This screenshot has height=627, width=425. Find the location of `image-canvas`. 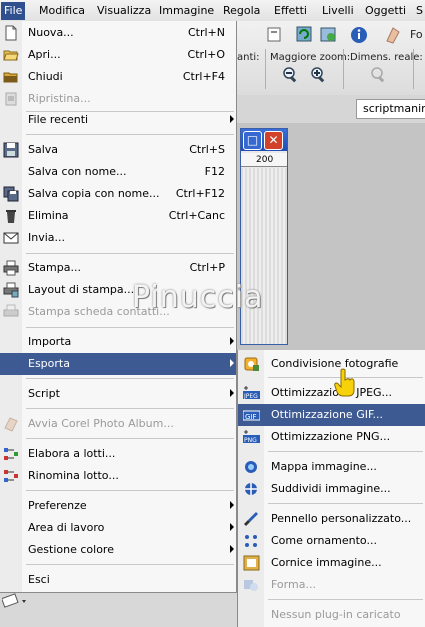

image-canvas is located at coordinates (264, 256).